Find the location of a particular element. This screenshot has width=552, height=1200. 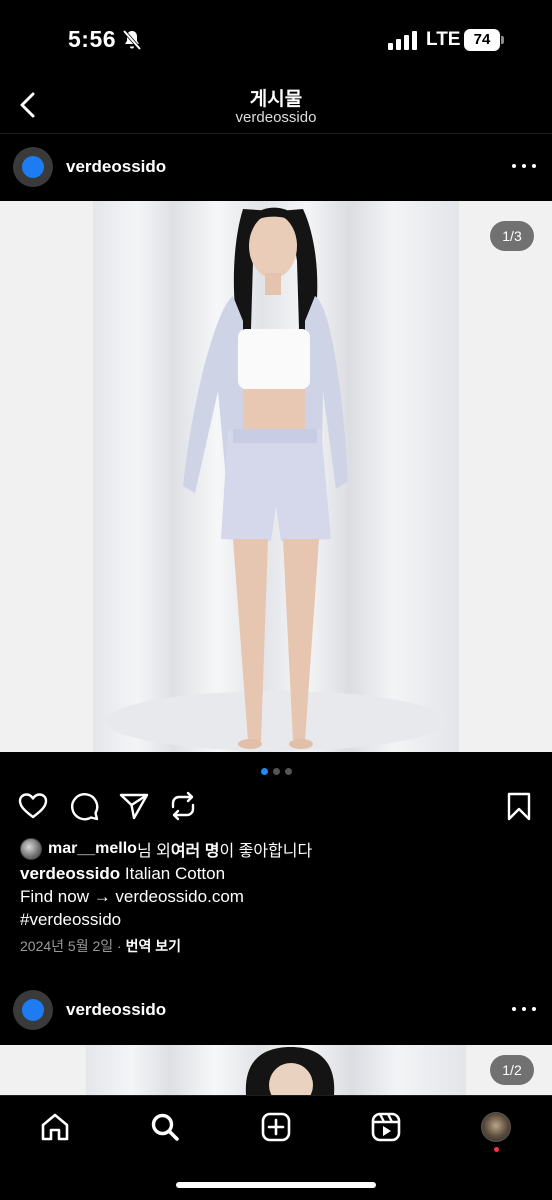

post-date-row: 2024년 5월 2일 · 번역 보기 is located at coordinates (100, 946).